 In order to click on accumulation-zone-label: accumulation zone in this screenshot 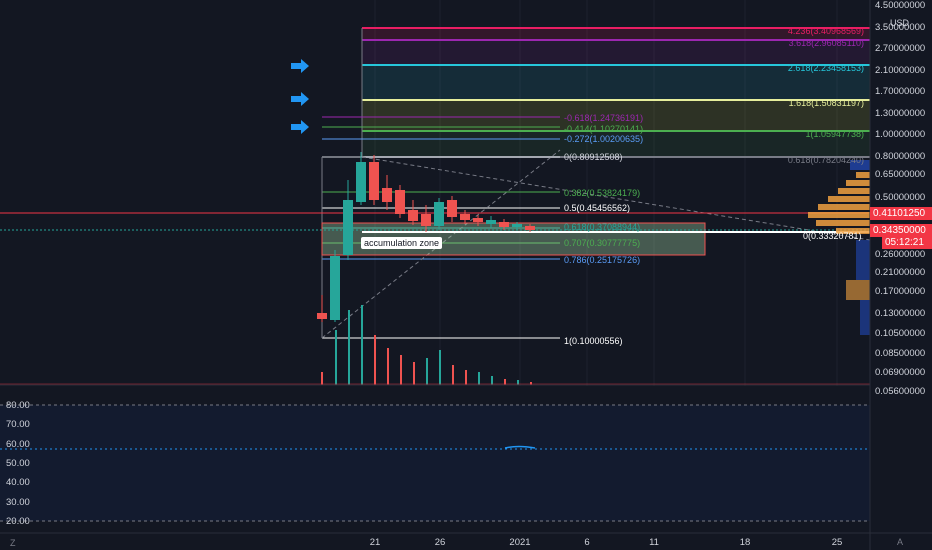, I will do `click(402, 243)`.